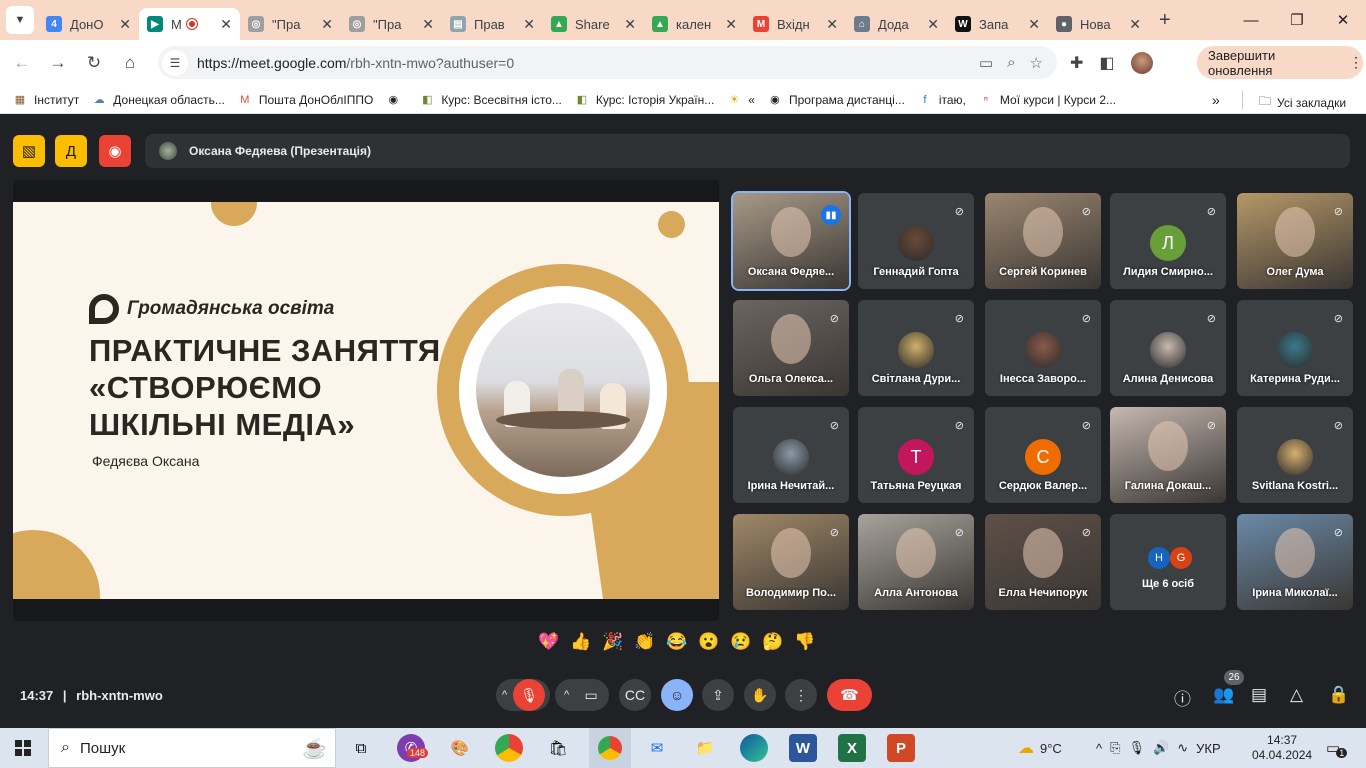 The height and width of the screenshot is (768, 1366). I want to click on site-info-icon: ☰, so click(175, 62).